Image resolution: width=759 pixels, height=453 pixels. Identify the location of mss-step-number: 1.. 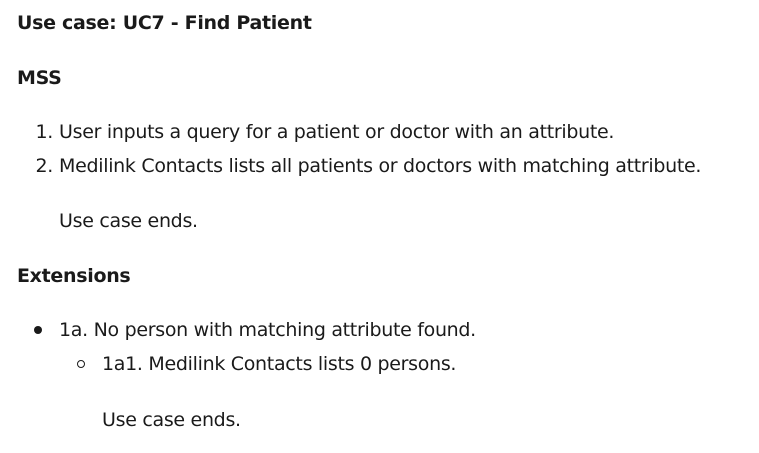
(44, 132).